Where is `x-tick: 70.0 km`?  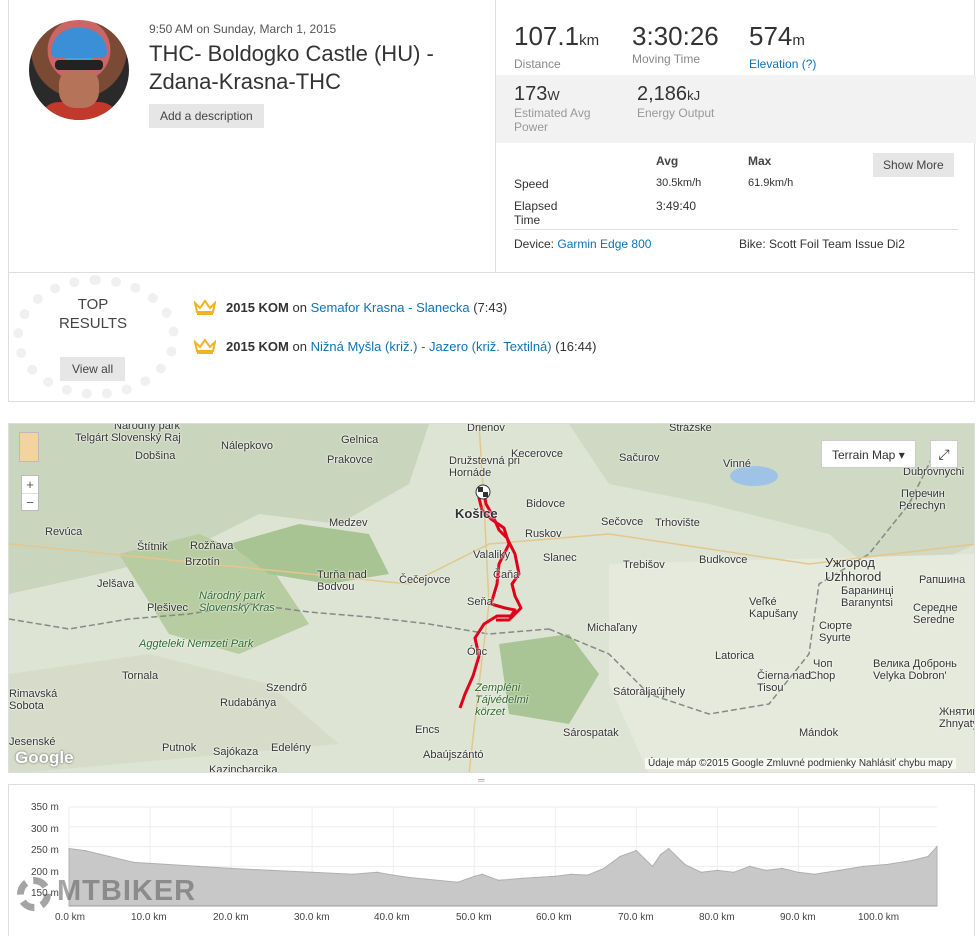 x-tick: 70.0 km is located at coordinates (636, 917).